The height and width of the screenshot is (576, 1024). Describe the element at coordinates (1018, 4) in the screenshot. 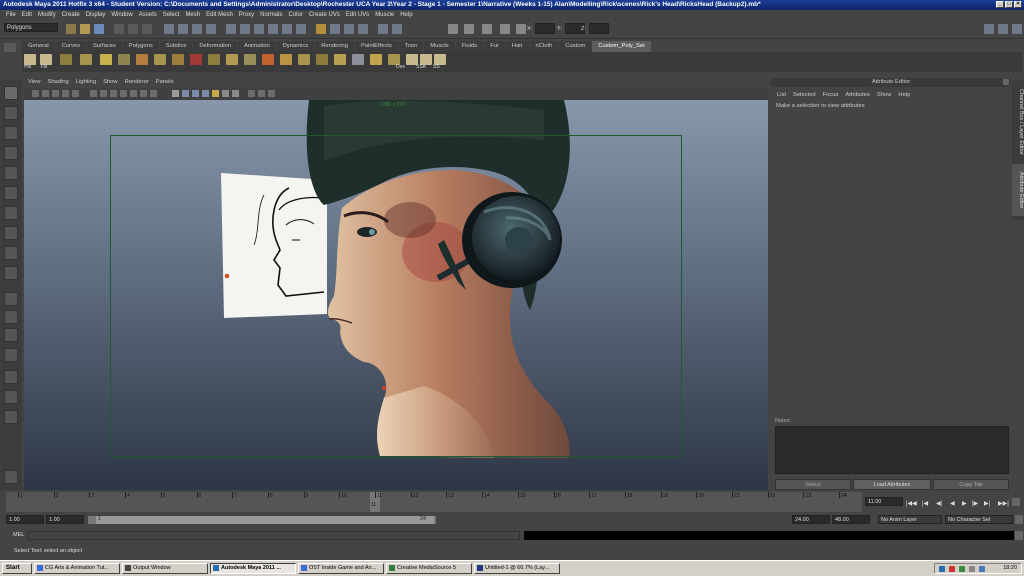

I see `close-button: ×` at that location.